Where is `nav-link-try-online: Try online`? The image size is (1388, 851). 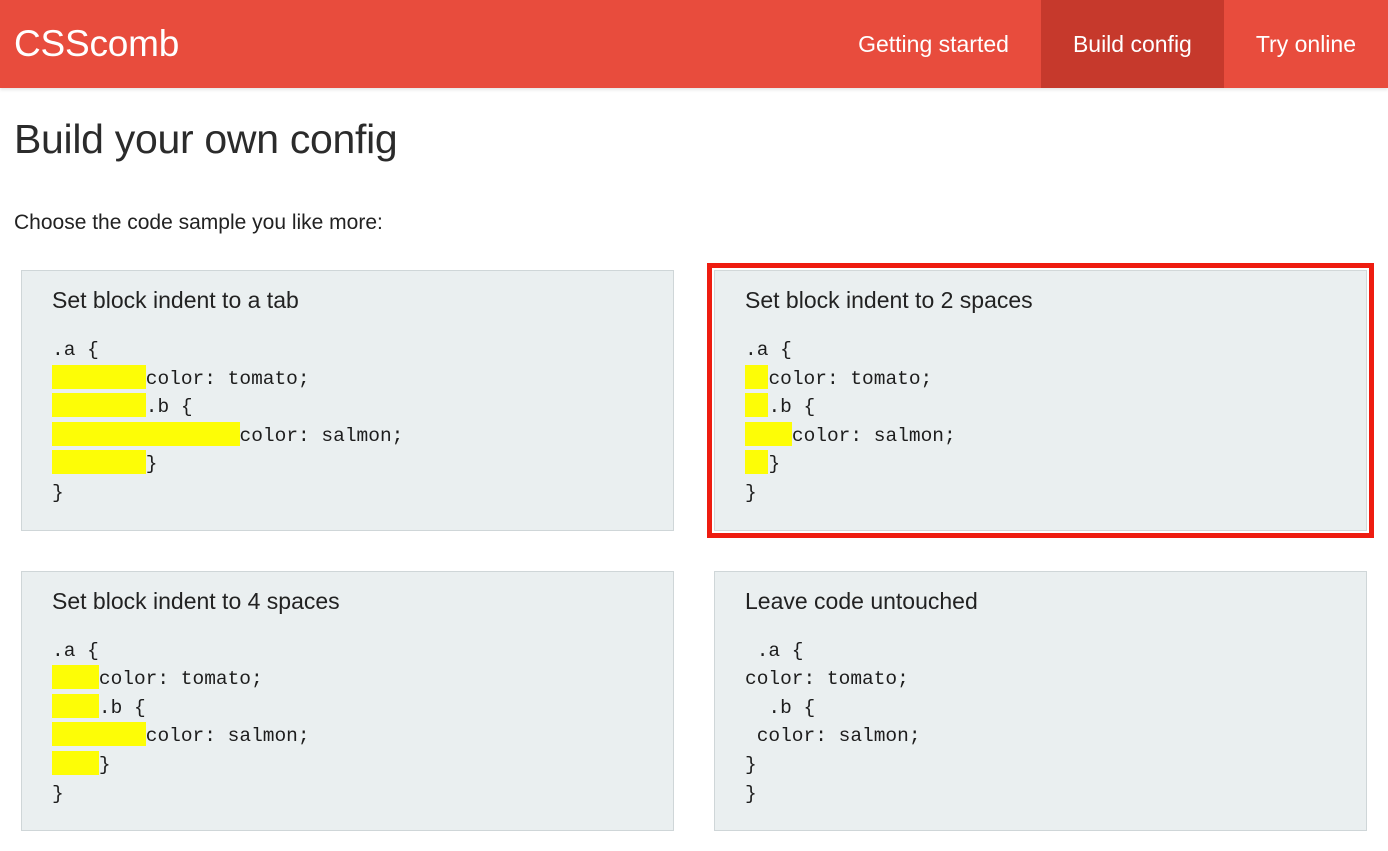 nav-link-try-online: Try online is located at coordinates (1306, 44).